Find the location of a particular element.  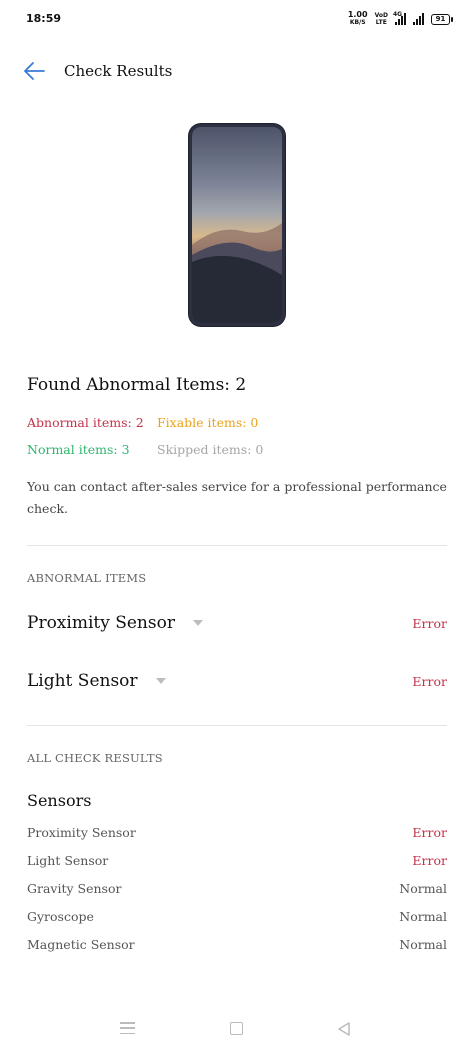

network-type: 4G is located at coordinates (398, 14).